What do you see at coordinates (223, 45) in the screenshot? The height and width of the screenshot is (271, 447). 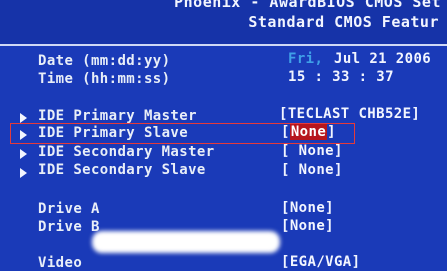 I see `header-divider` at bounding box center [223, 45].